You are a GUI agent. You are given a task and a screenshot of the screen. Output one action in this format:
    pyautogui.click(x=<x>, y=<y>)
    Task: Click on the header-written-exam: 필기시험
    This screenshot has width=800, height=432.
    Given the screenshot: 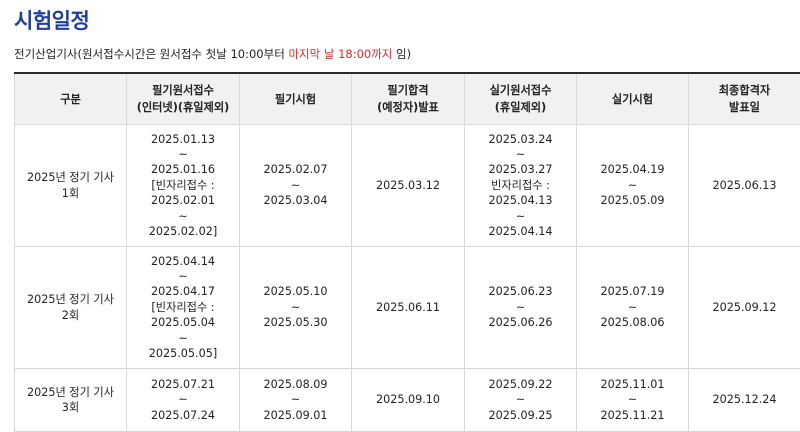 What is the action you would take?
    pyautogui.click(x=296, y=99)
    